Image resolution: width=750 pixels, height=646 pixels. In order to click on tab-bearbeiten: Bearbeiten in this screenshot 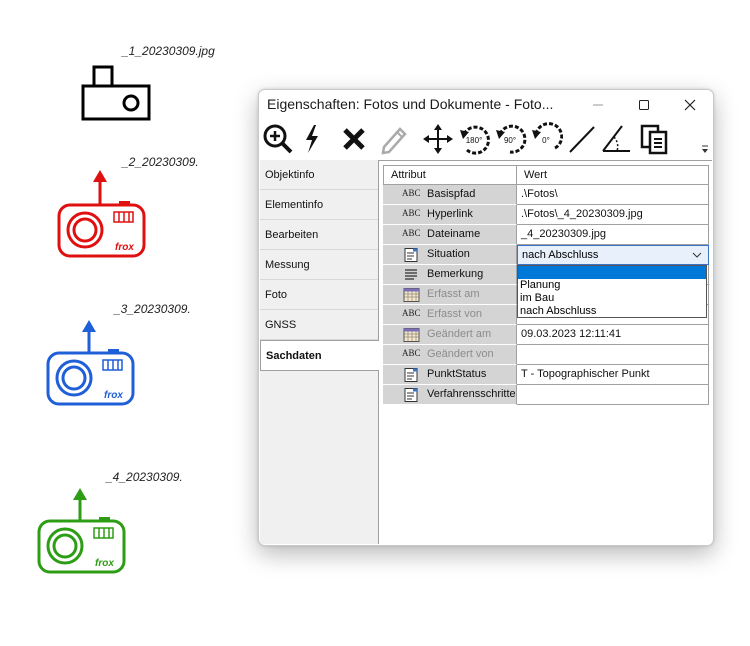, I will do `click(319, 235)`.